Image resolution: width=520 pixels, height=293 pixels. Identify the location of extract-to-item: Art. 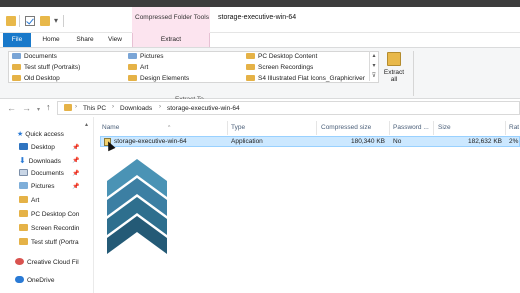
(138, 68).